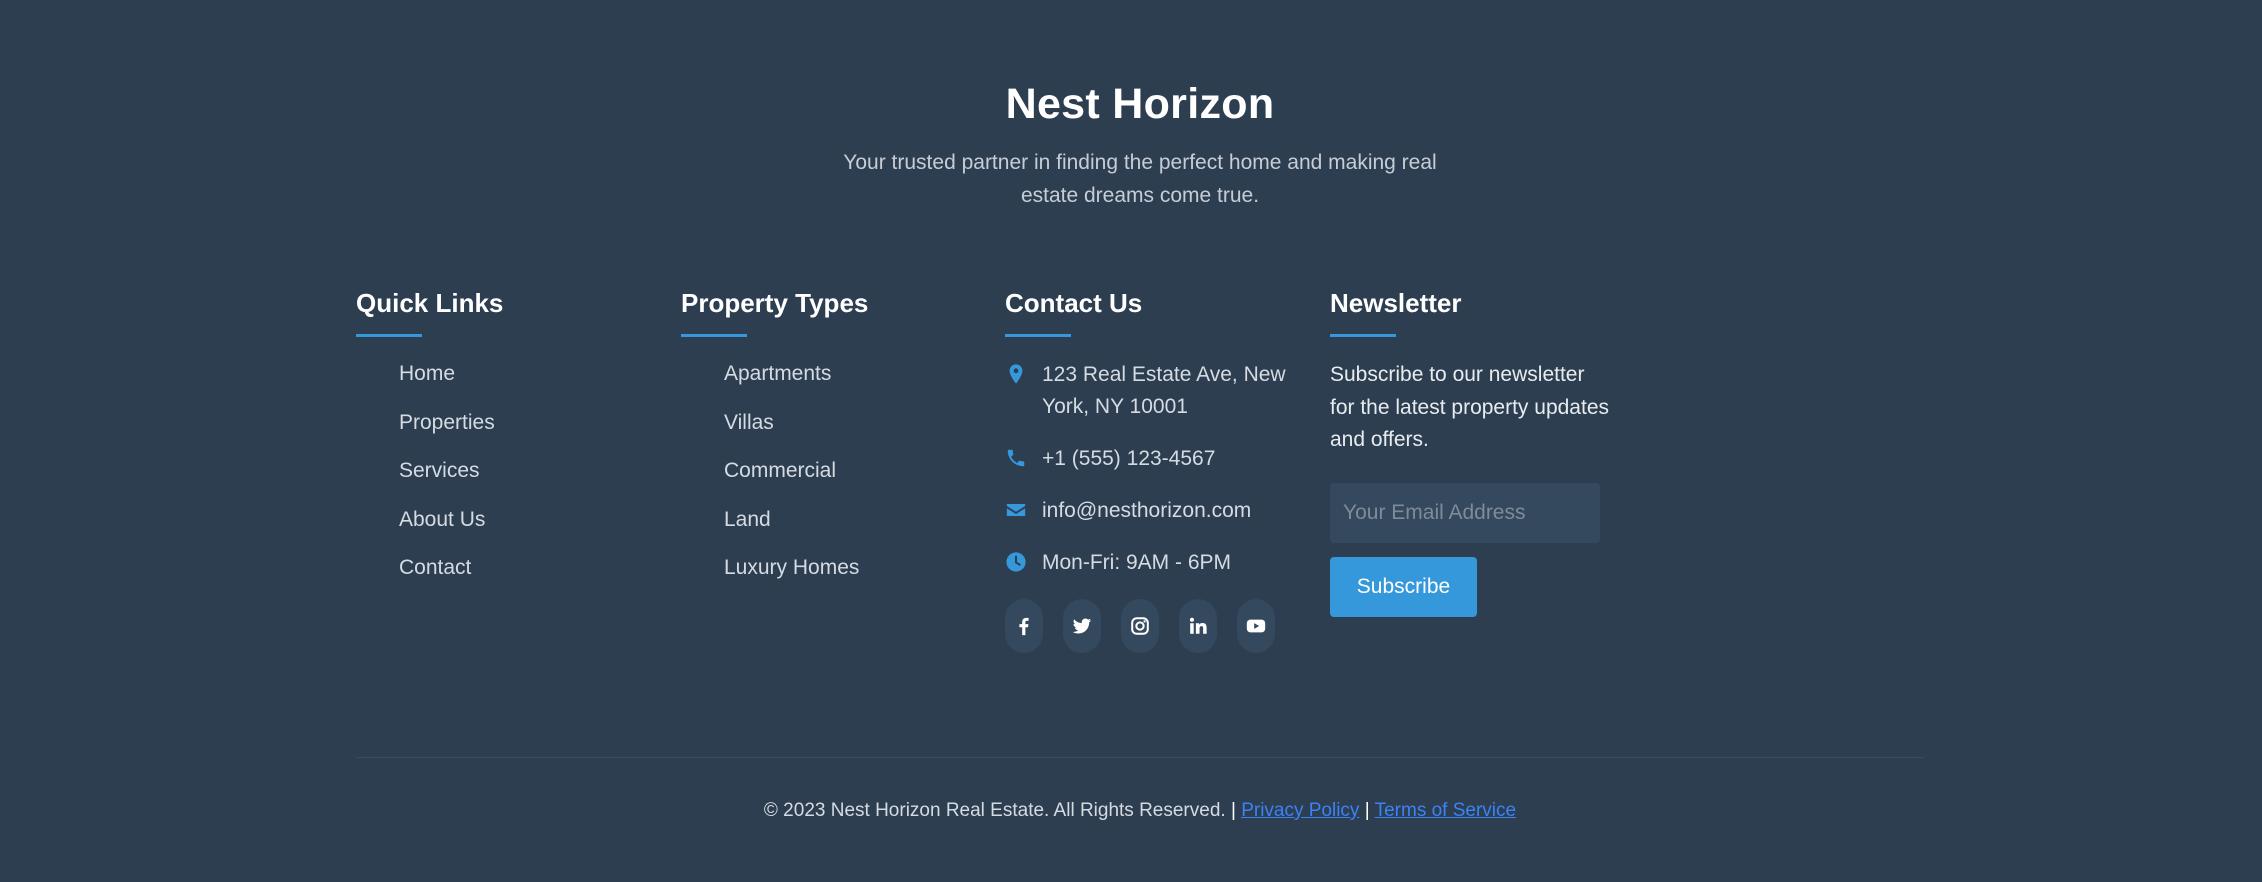  I want to click on linkedin-icon, so click(1198, 626).